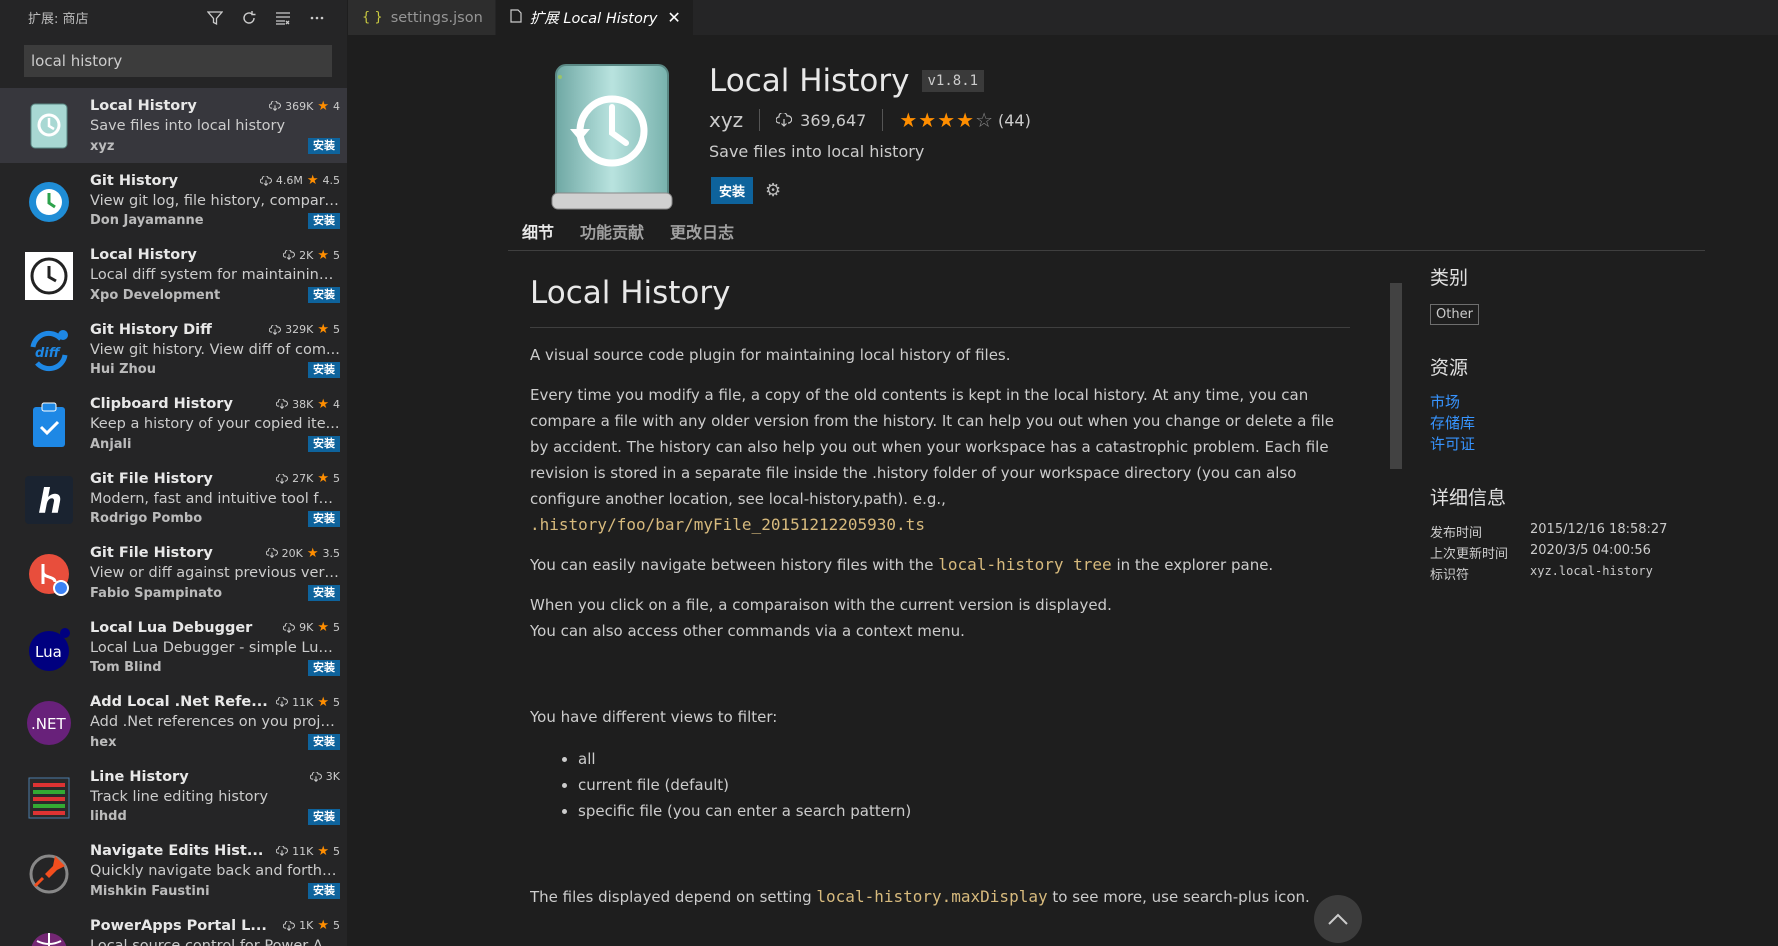 The image size is (1778, 946). I want to click on code-snippet: local-history.maxDisplay, so click(932, 896).